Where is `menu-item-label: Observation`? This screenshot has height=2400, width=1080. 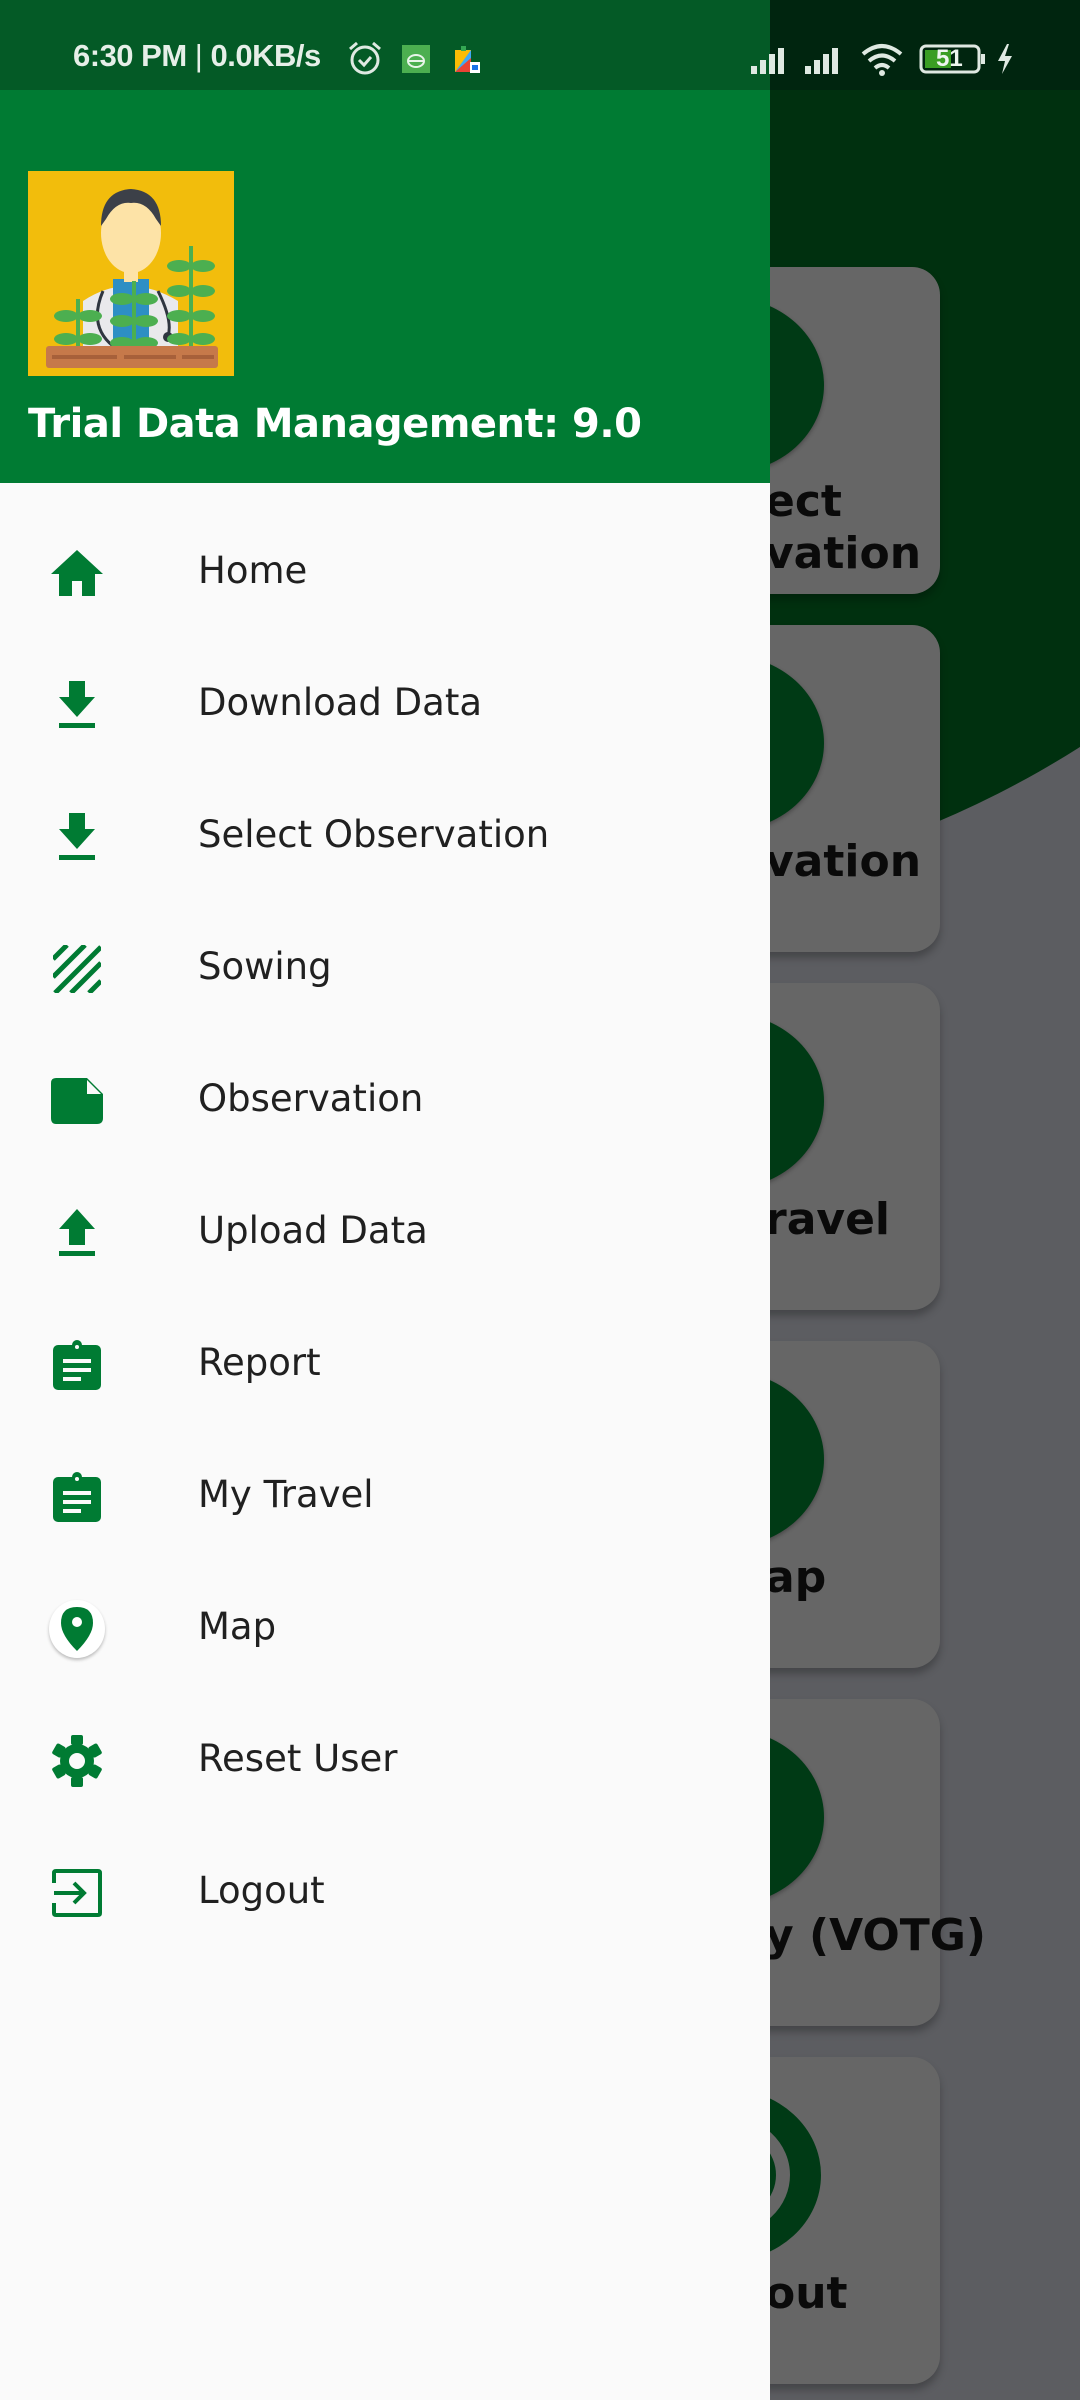
menu-item-label: Observation is located at coordinates (311, 1098).